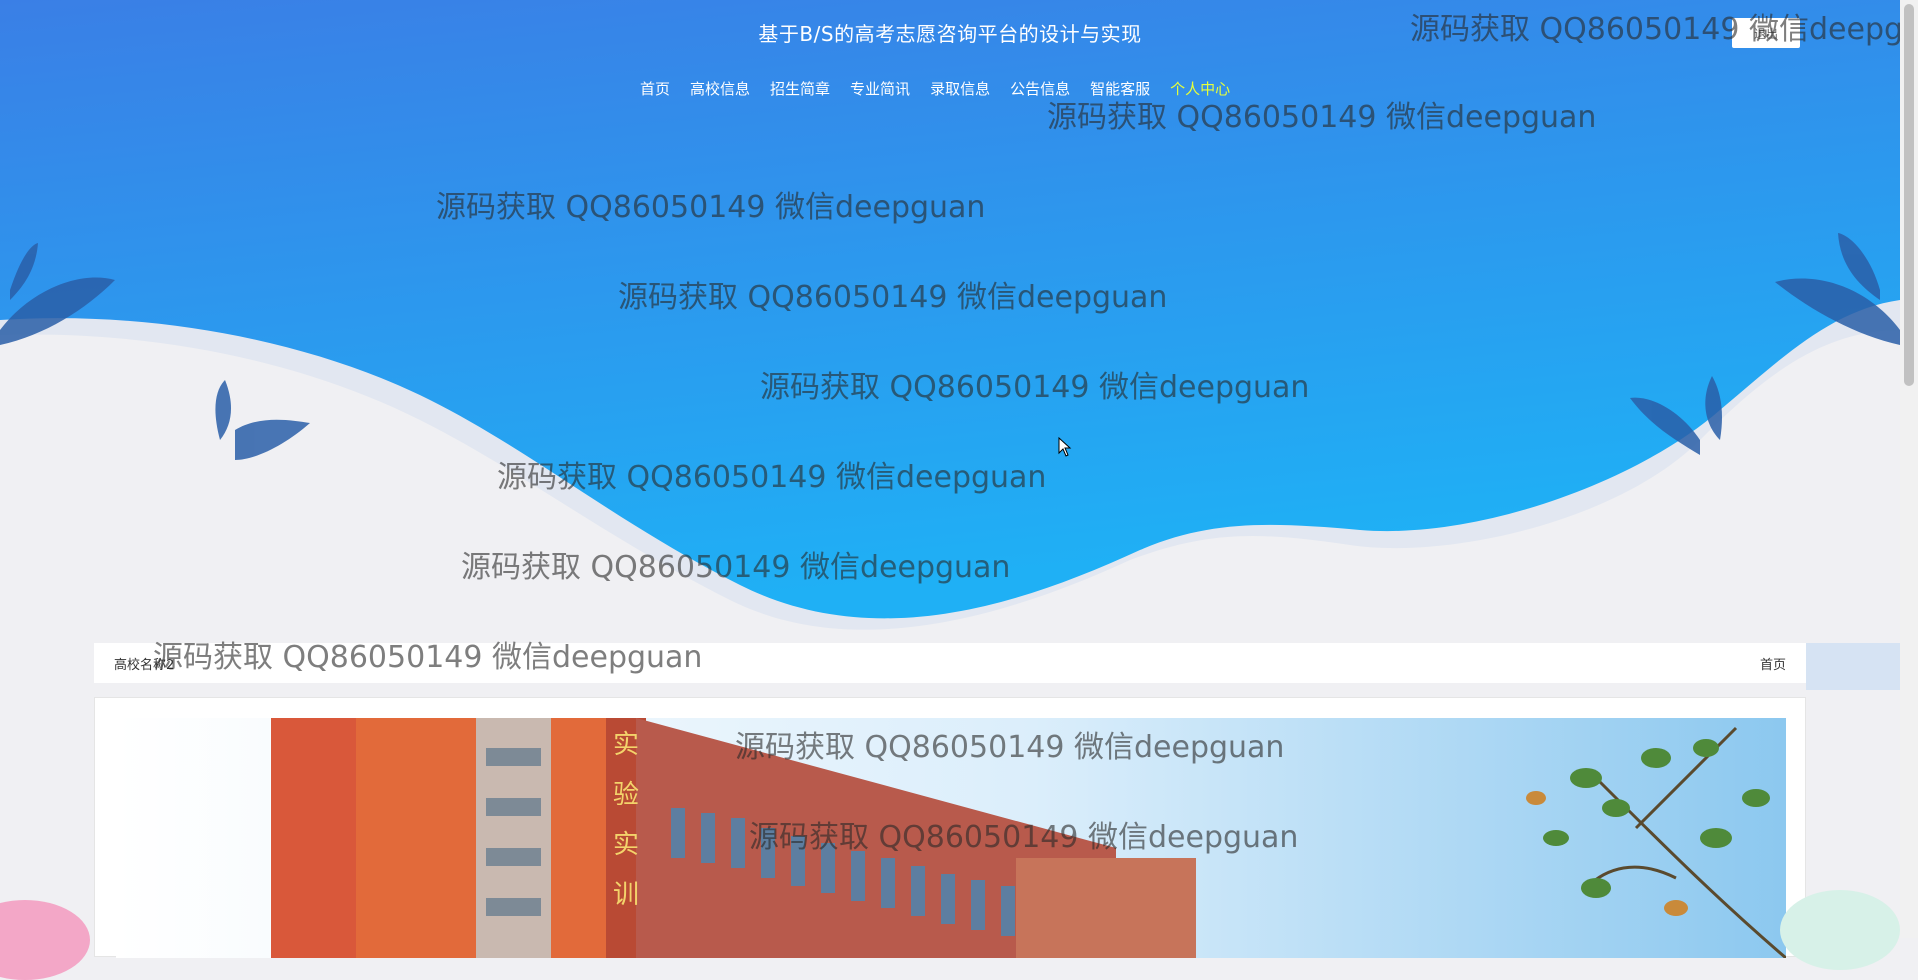  What do you see at coordinates (1909, 469) in the screenshot?
I see `page-scrollbar` at bounding box center [1909, 469].